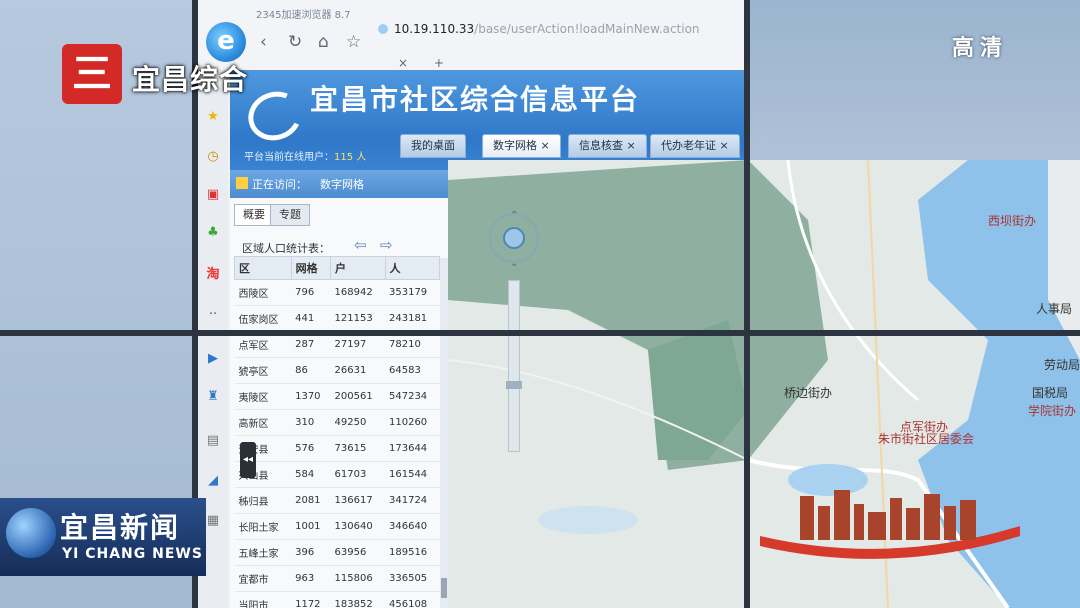  Describe the element at coordinates (213, 195) in the screenshot. I see `weibo-icon: ▣` at that location.